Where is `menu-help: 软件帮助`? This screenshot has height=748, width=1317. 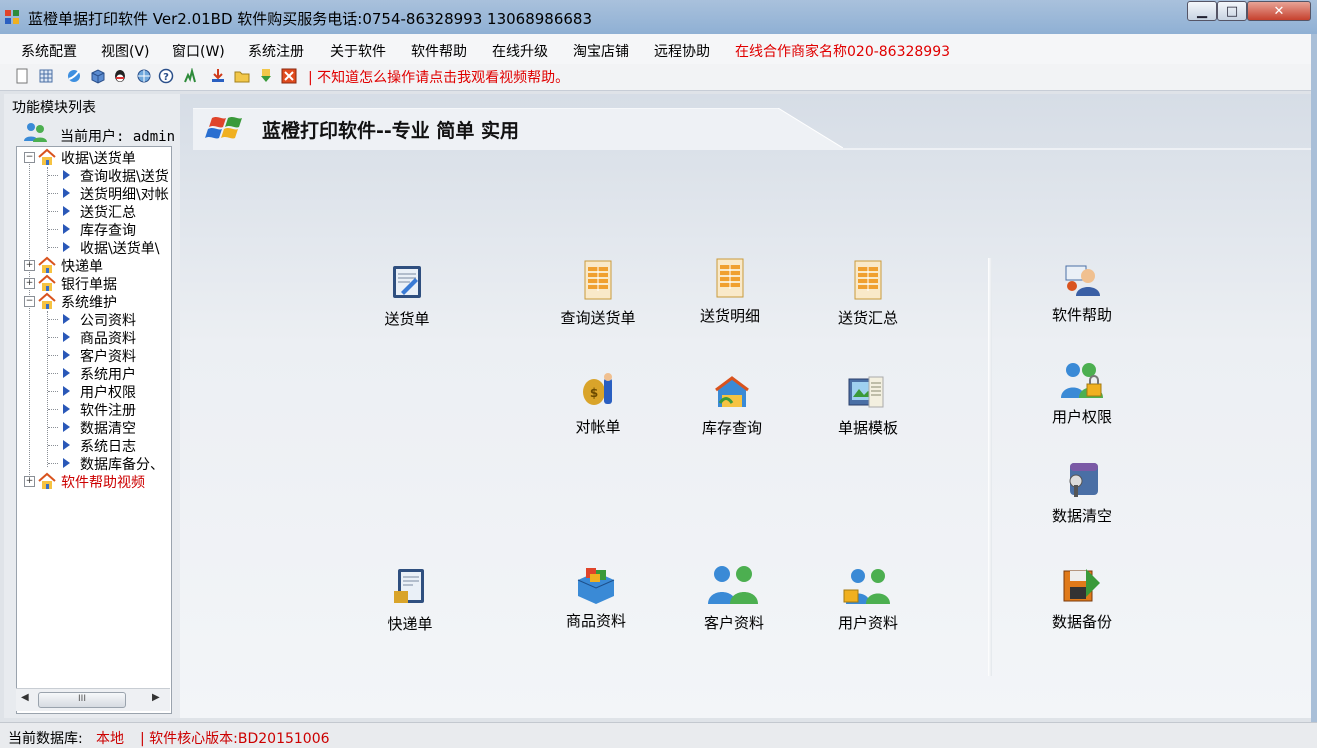 menu-help: 软件帮助 is located at coordinates (439, 51).